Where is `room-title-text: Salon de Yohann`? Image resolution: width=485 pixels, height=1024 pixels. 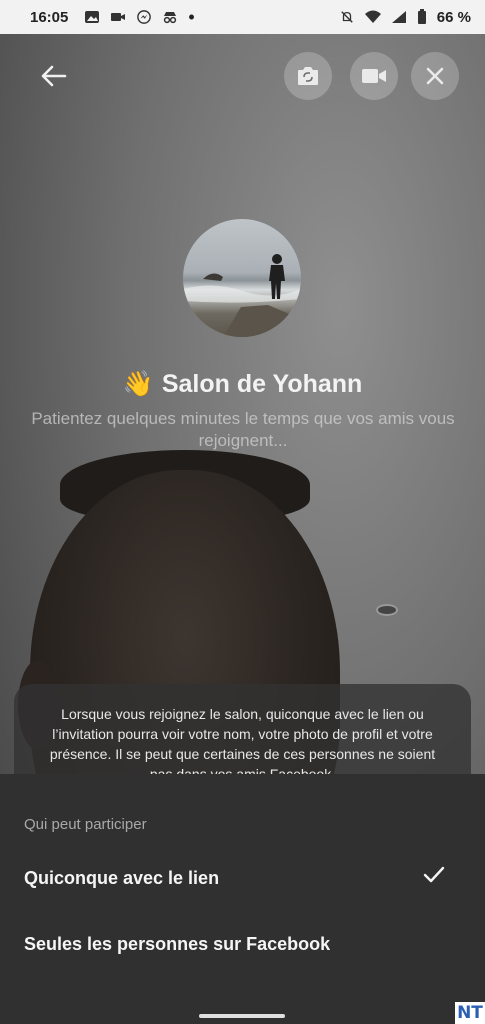 room-title-text: Salon de Yohann is located at coordinates (262, 384).